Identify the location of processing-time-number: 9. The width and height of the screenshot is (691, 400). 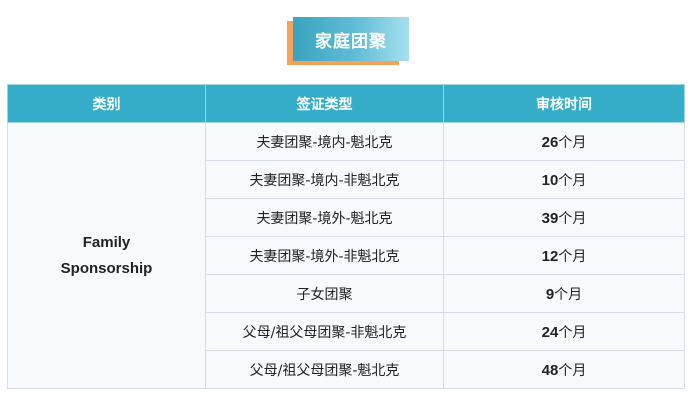
(550, 294).